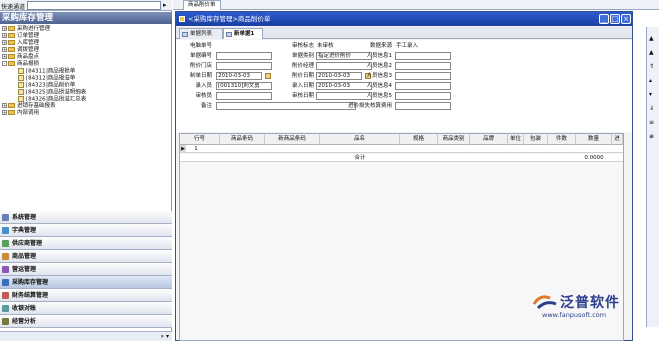 Image resolution: width=659 pixels, height=341 pixels. What do you see at coordinates (13, 7) in the screenshot?
I see `quick-access-label: 快速通道` at bounding box center [13, 7].